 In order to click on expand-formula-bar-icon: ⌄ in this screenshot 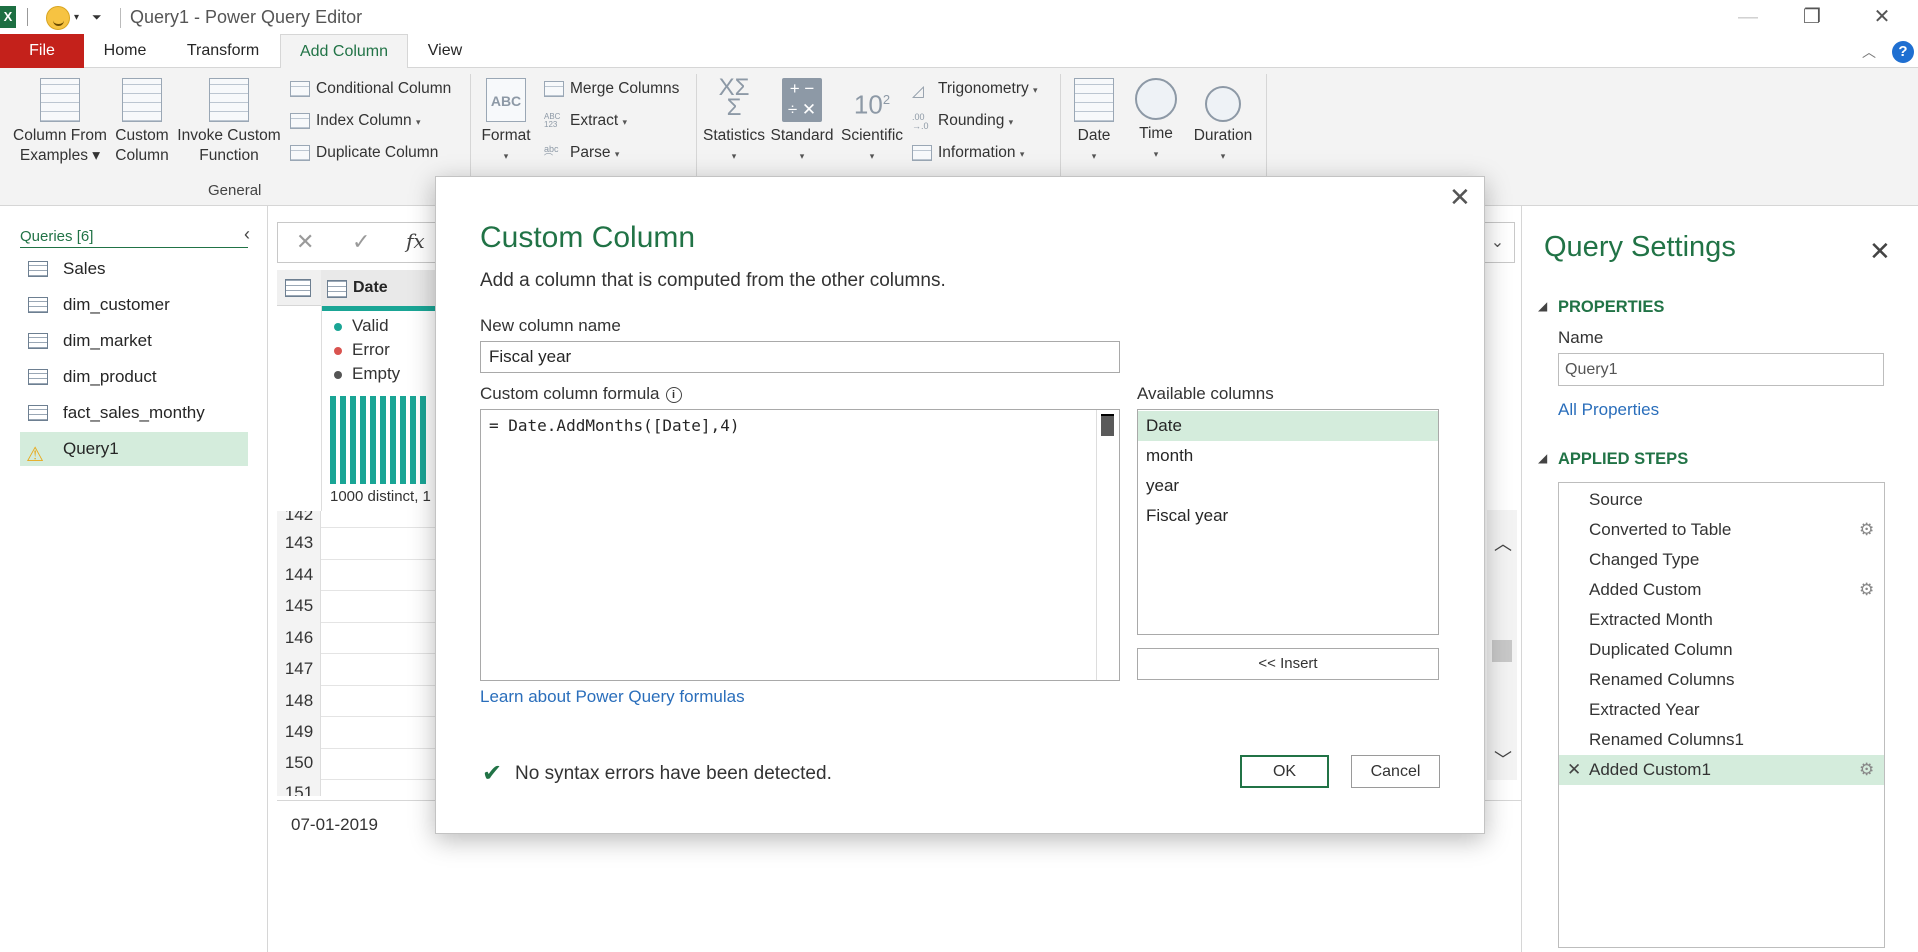, I will do `click(1497, 242)`.